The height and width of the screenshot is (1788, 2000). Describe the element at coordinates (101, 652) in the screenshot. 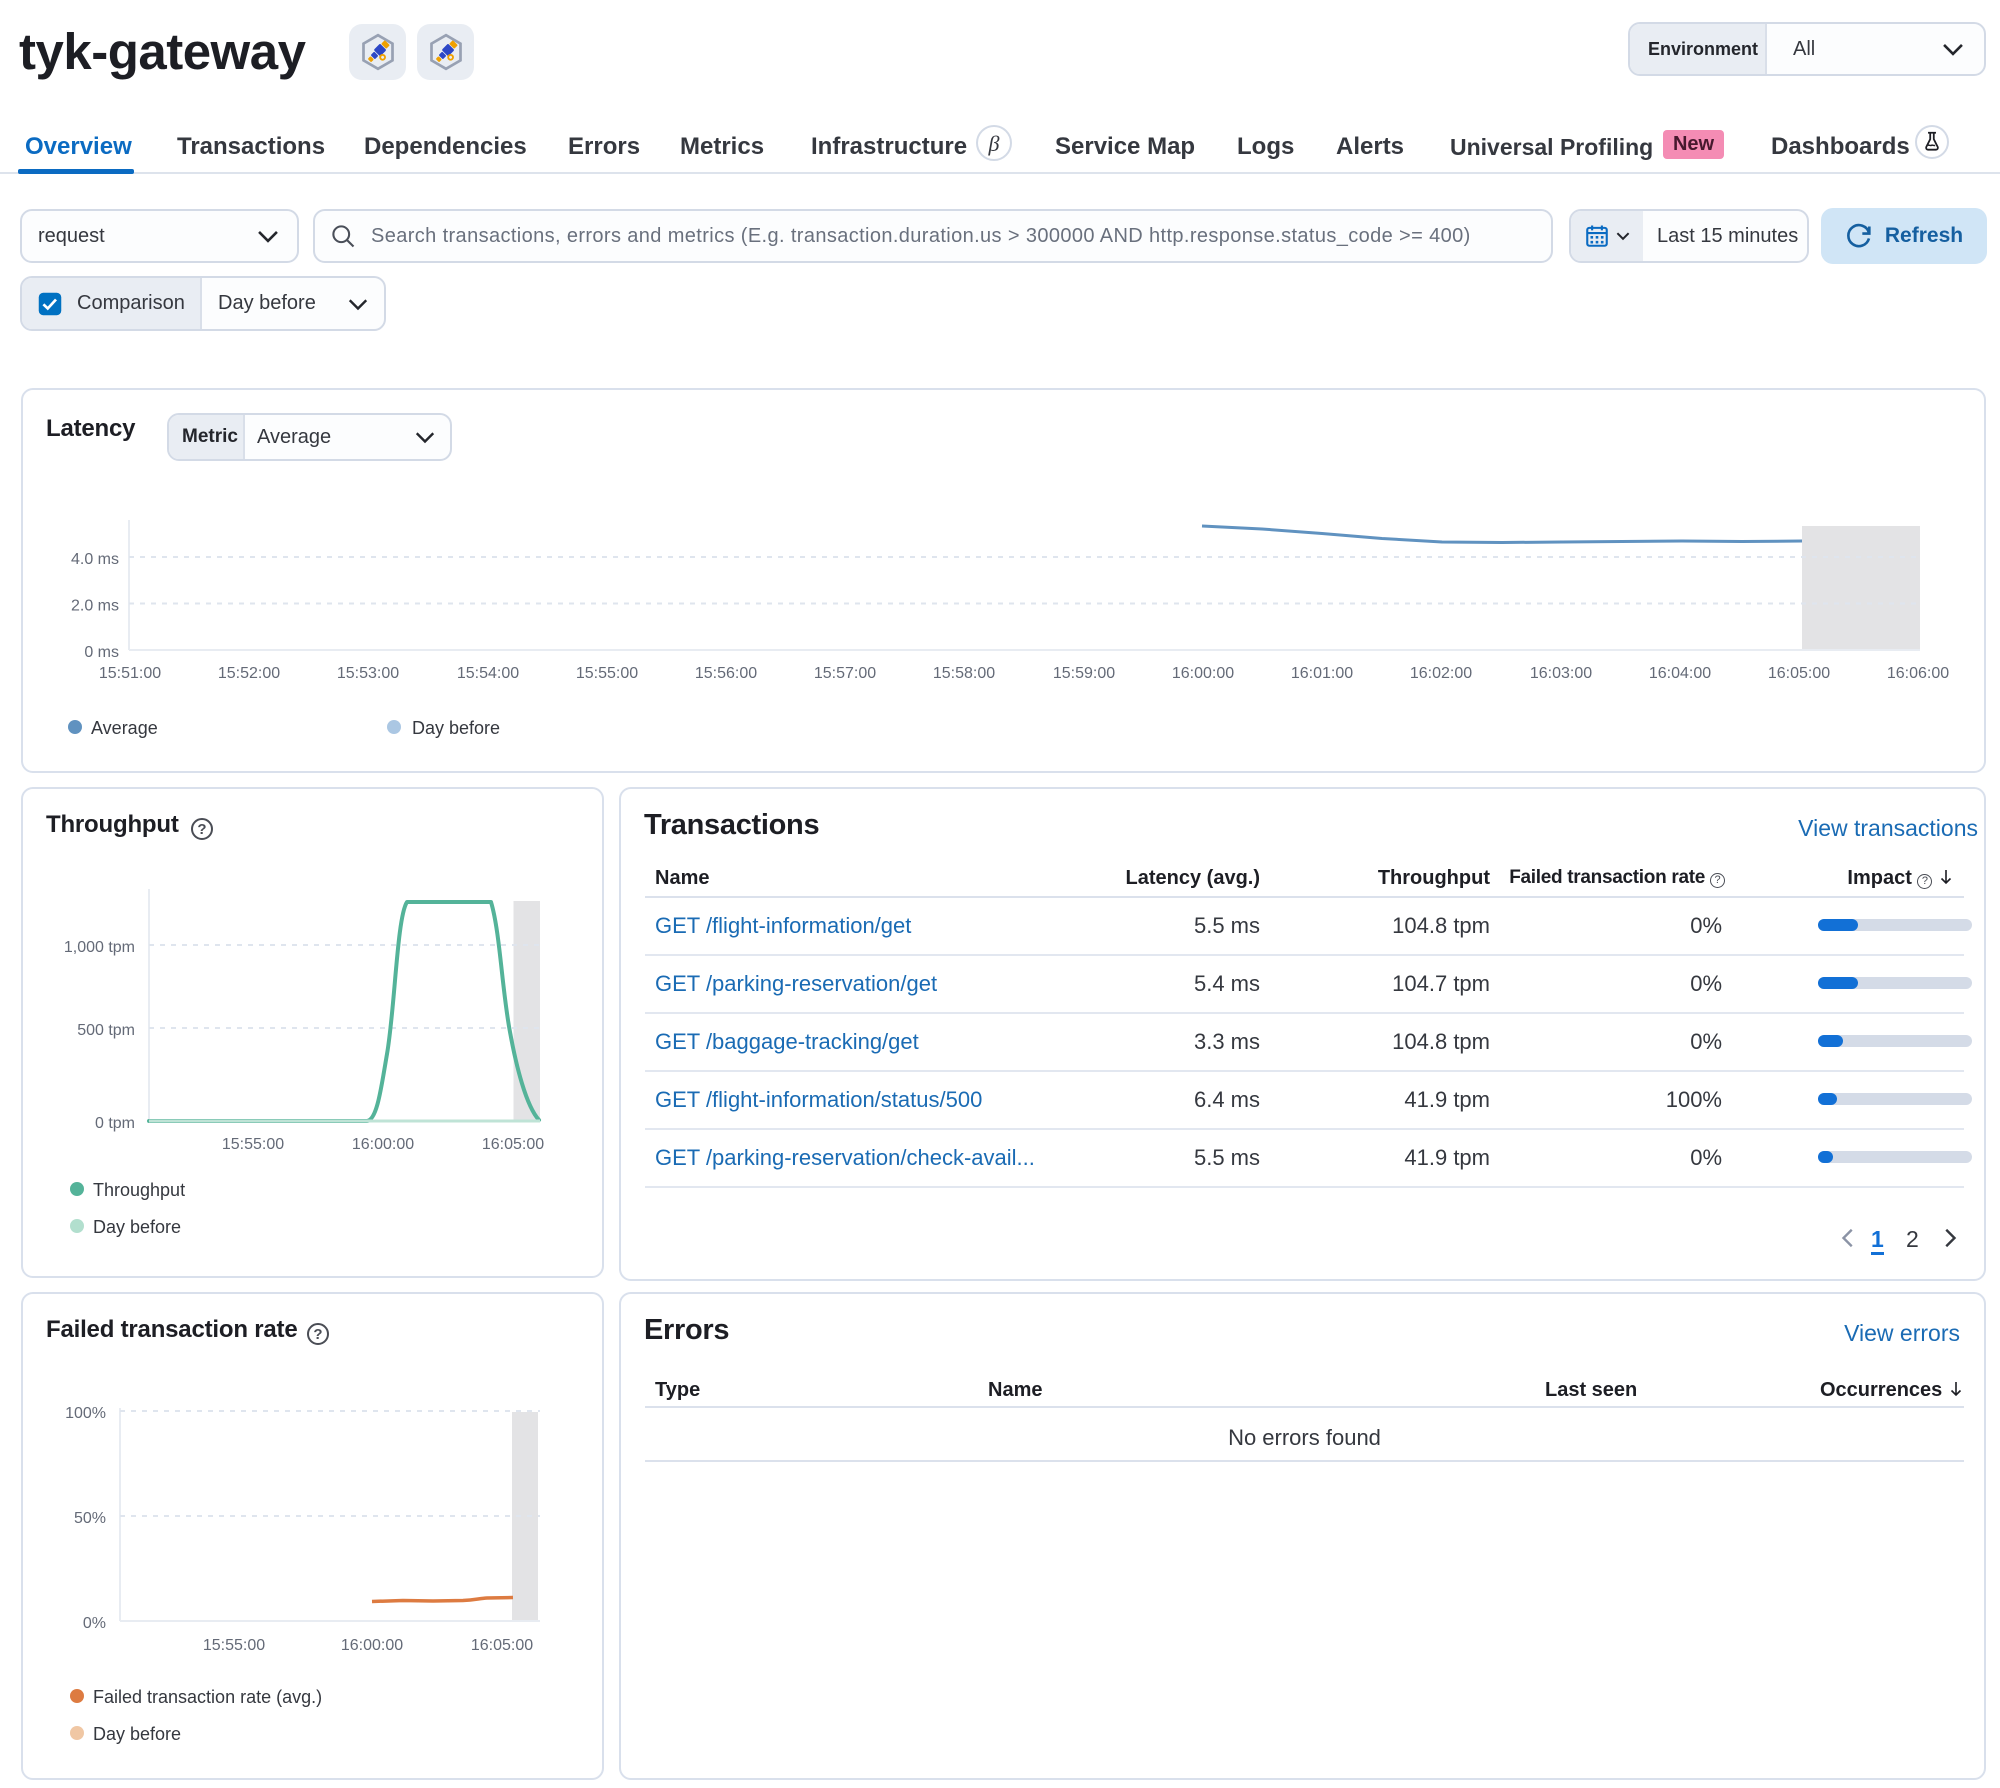

I see `svg-text: 0 ms` at that location.